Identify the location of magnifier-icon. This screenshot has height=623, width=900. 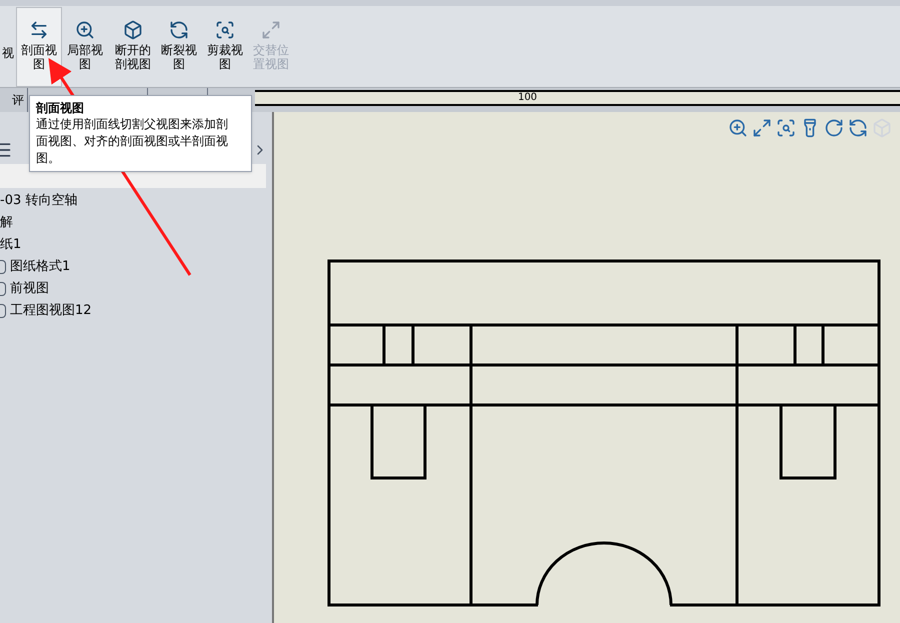
(85, 30).